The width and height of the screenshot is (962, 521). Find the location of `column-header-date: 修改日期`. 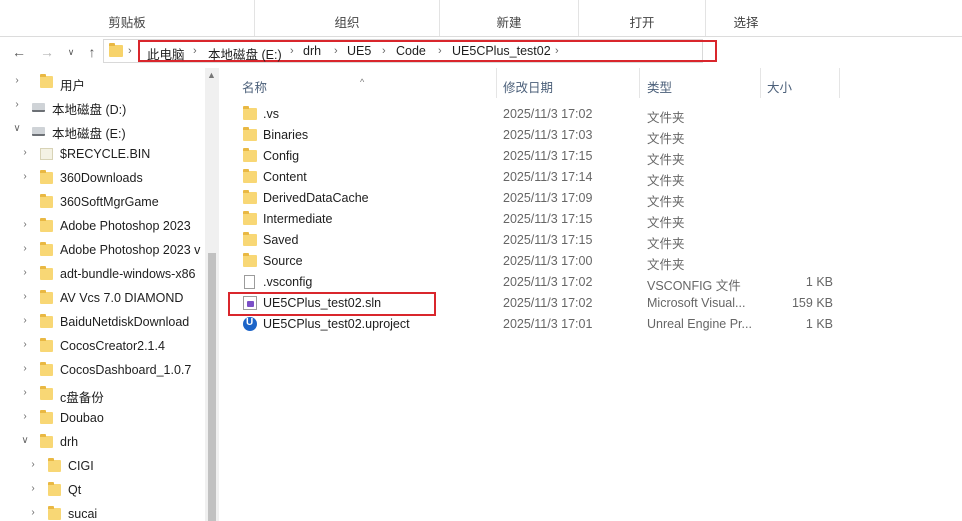

column-header-date: 修改日期 is located at coordinates (568, 85).